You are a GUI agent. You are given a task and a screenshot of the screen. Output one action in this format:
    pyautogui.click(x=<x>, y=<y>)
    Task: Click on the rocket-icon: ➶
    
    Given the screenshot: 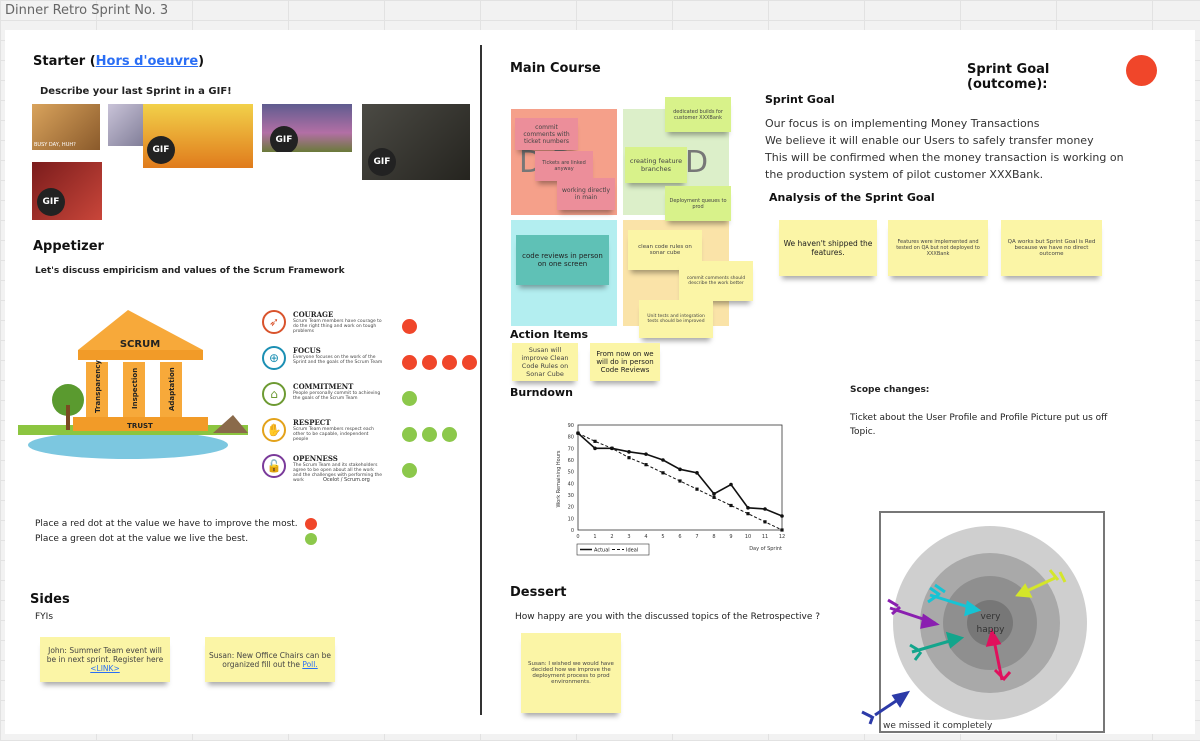 What is the action you would take?
    pyautogui.click(x=274, y=322)
    